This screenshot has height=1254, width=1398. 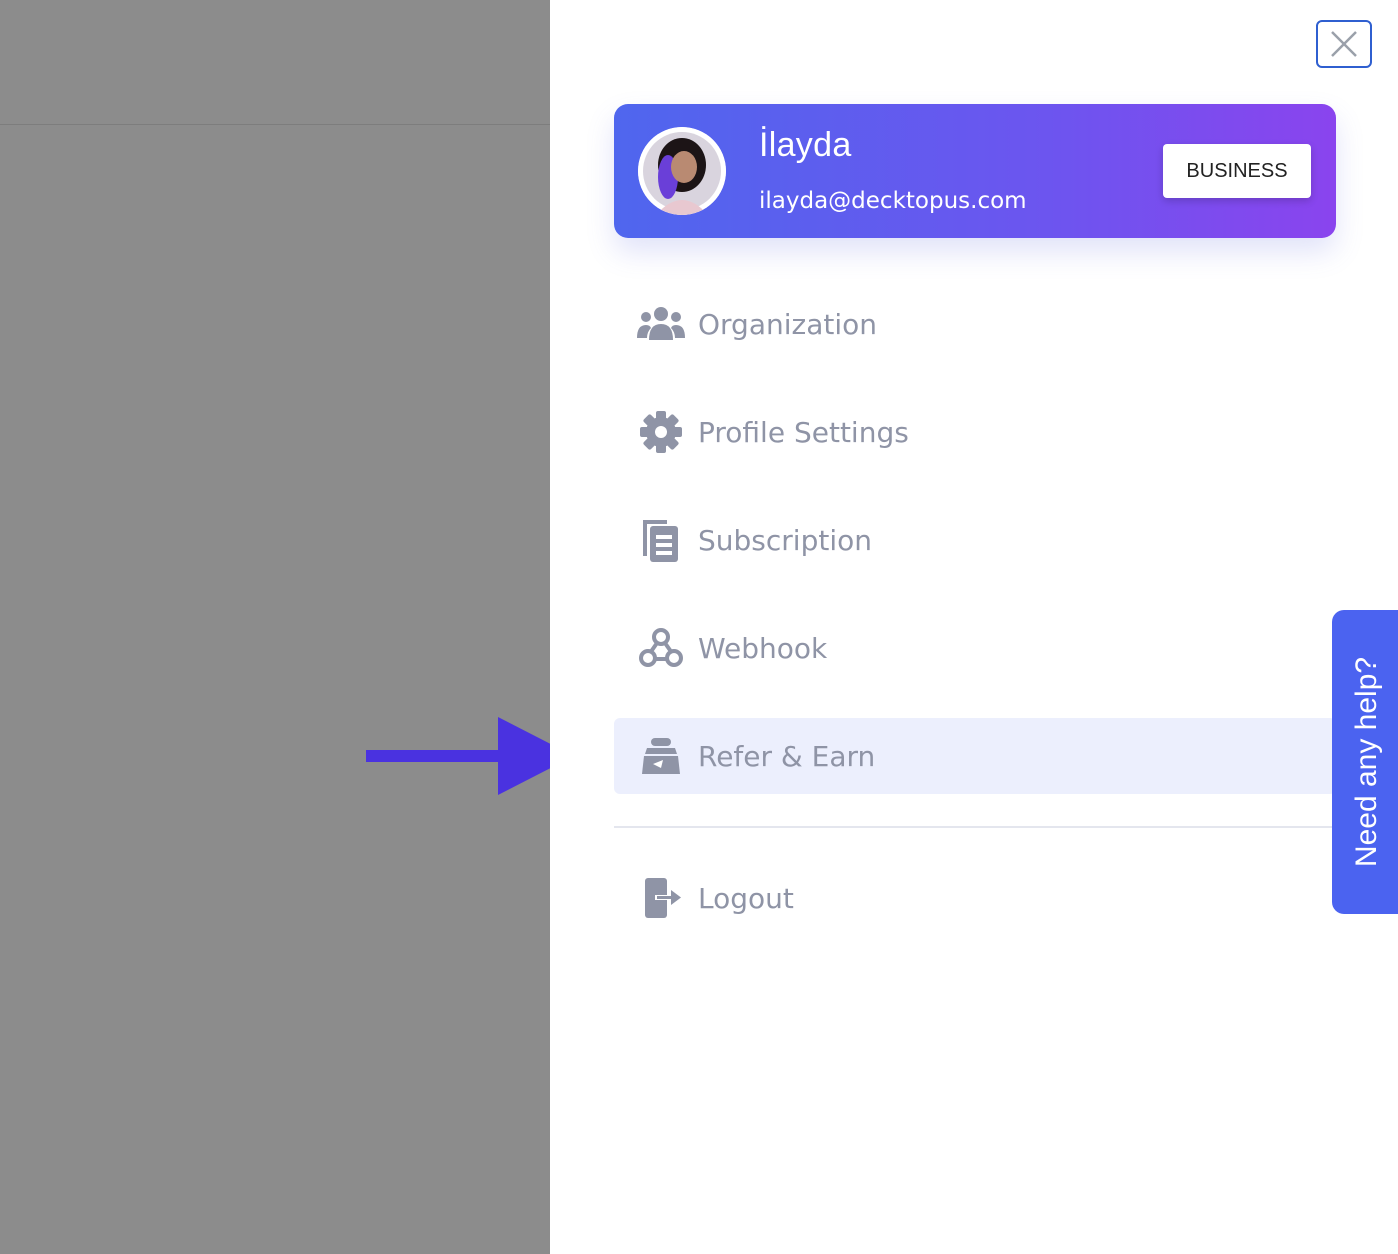 What do you see at coordinates (1237, 171) in the screenshot?
I see `plan-badge-button: BUSINESS` at bounding box center [1237, 171].